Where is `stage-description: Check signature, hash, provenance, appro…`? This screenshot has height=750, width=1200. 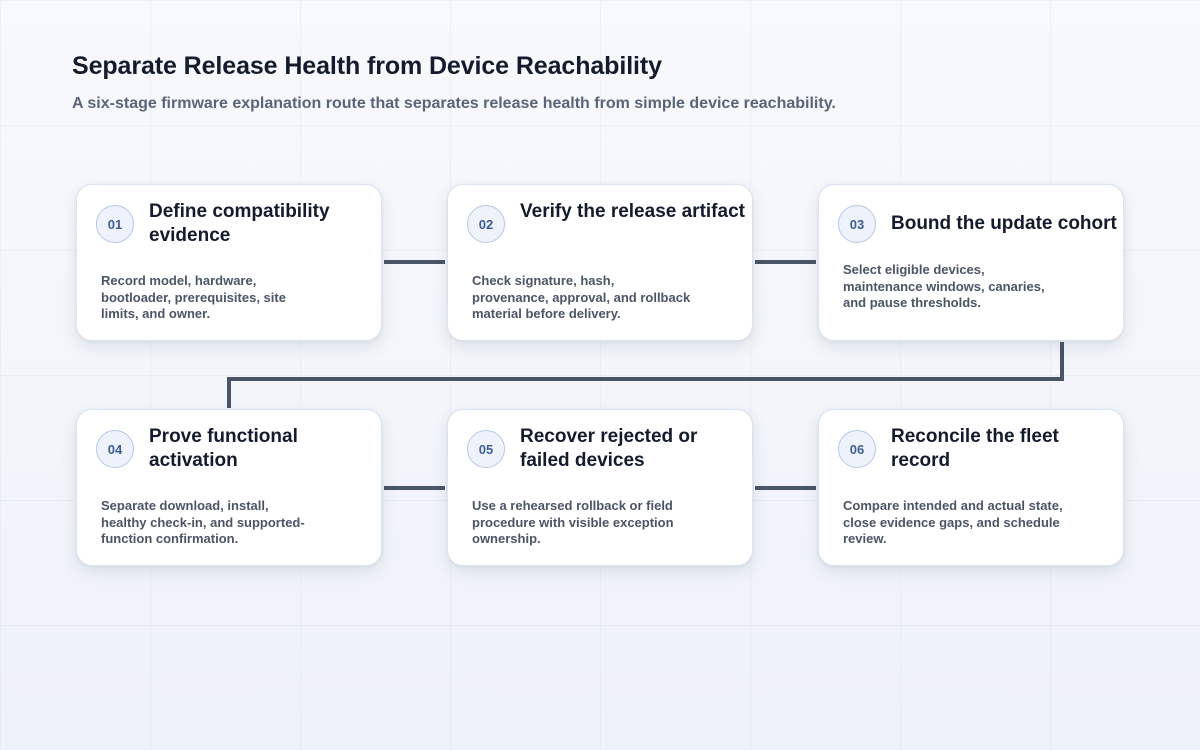
stage-description: Check signature, hash, provenance, appro… is located at coordinates (581, 297).